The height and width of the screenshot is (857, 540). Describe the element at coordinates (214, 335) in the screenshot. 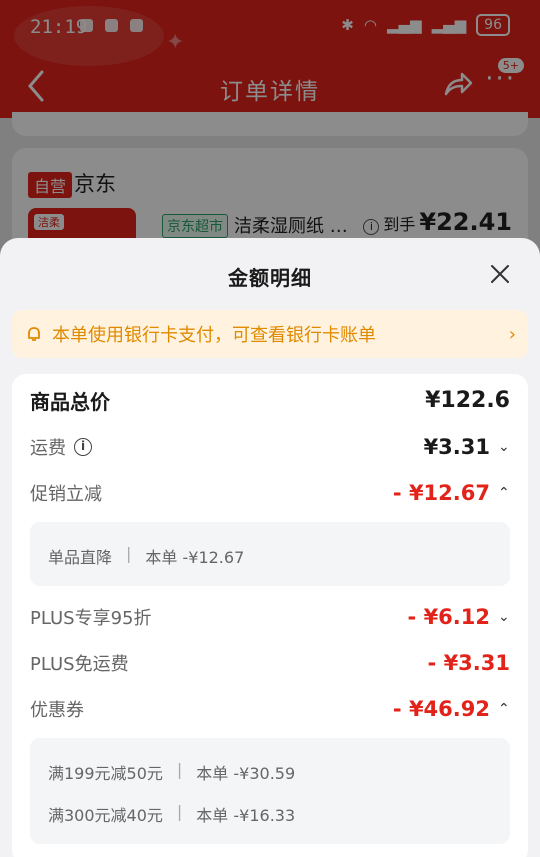

I see `notice-text: 本单使用银行卡支付，可查看银行卡账单` at that location.